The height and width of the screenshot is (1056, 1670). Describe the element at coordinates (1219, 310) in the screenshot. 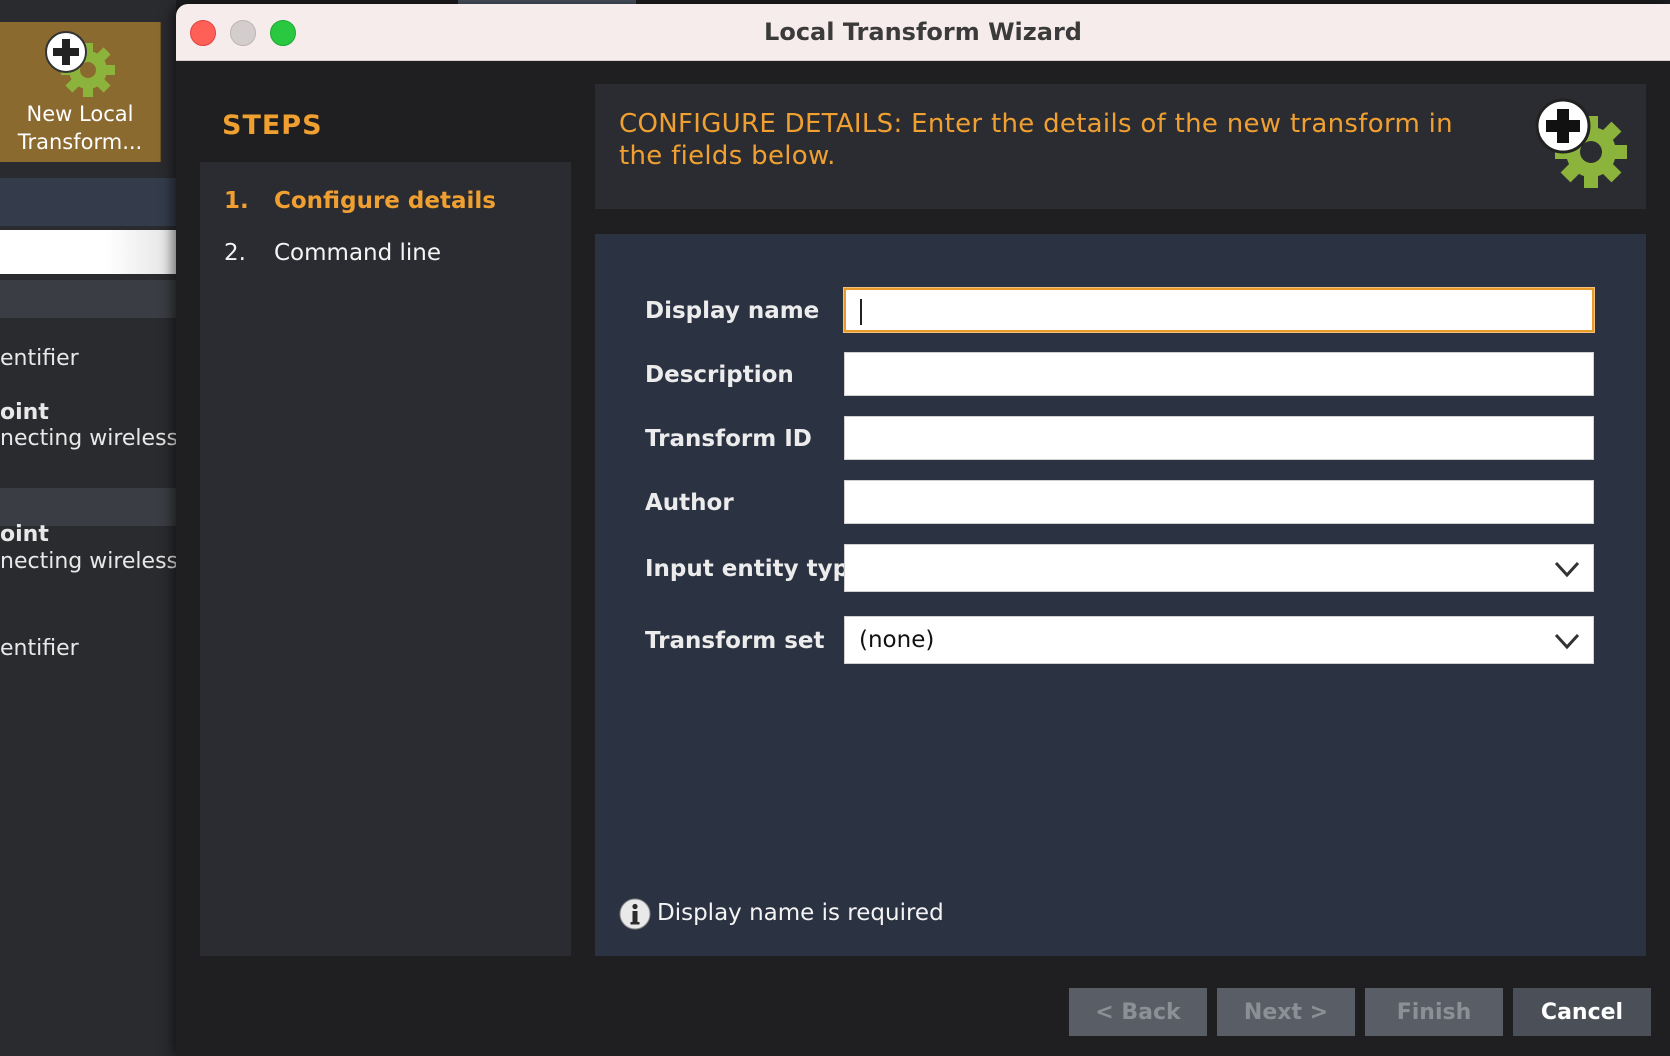

I see `display-name-input` at that location.